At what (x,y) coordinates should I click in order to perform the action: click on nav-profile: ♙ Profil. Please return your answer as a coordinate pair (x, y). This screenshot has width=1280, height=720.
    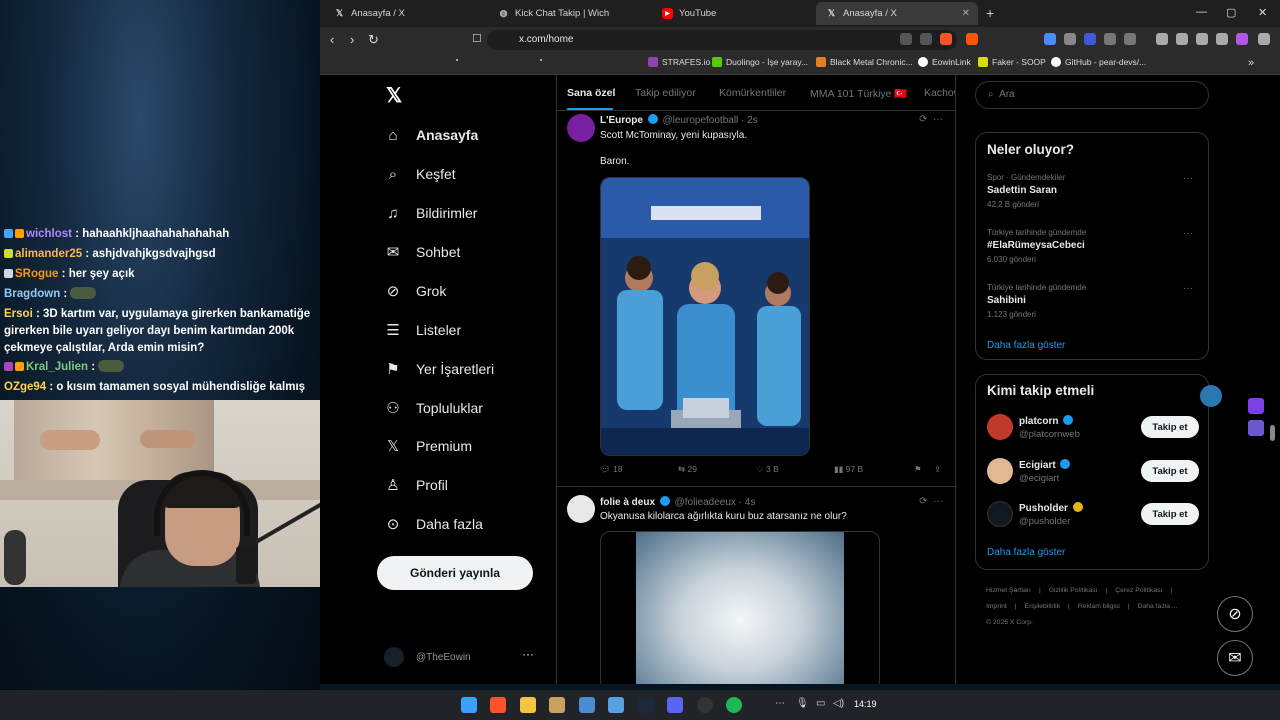
    Looking at the image, I should click on (416, 485).